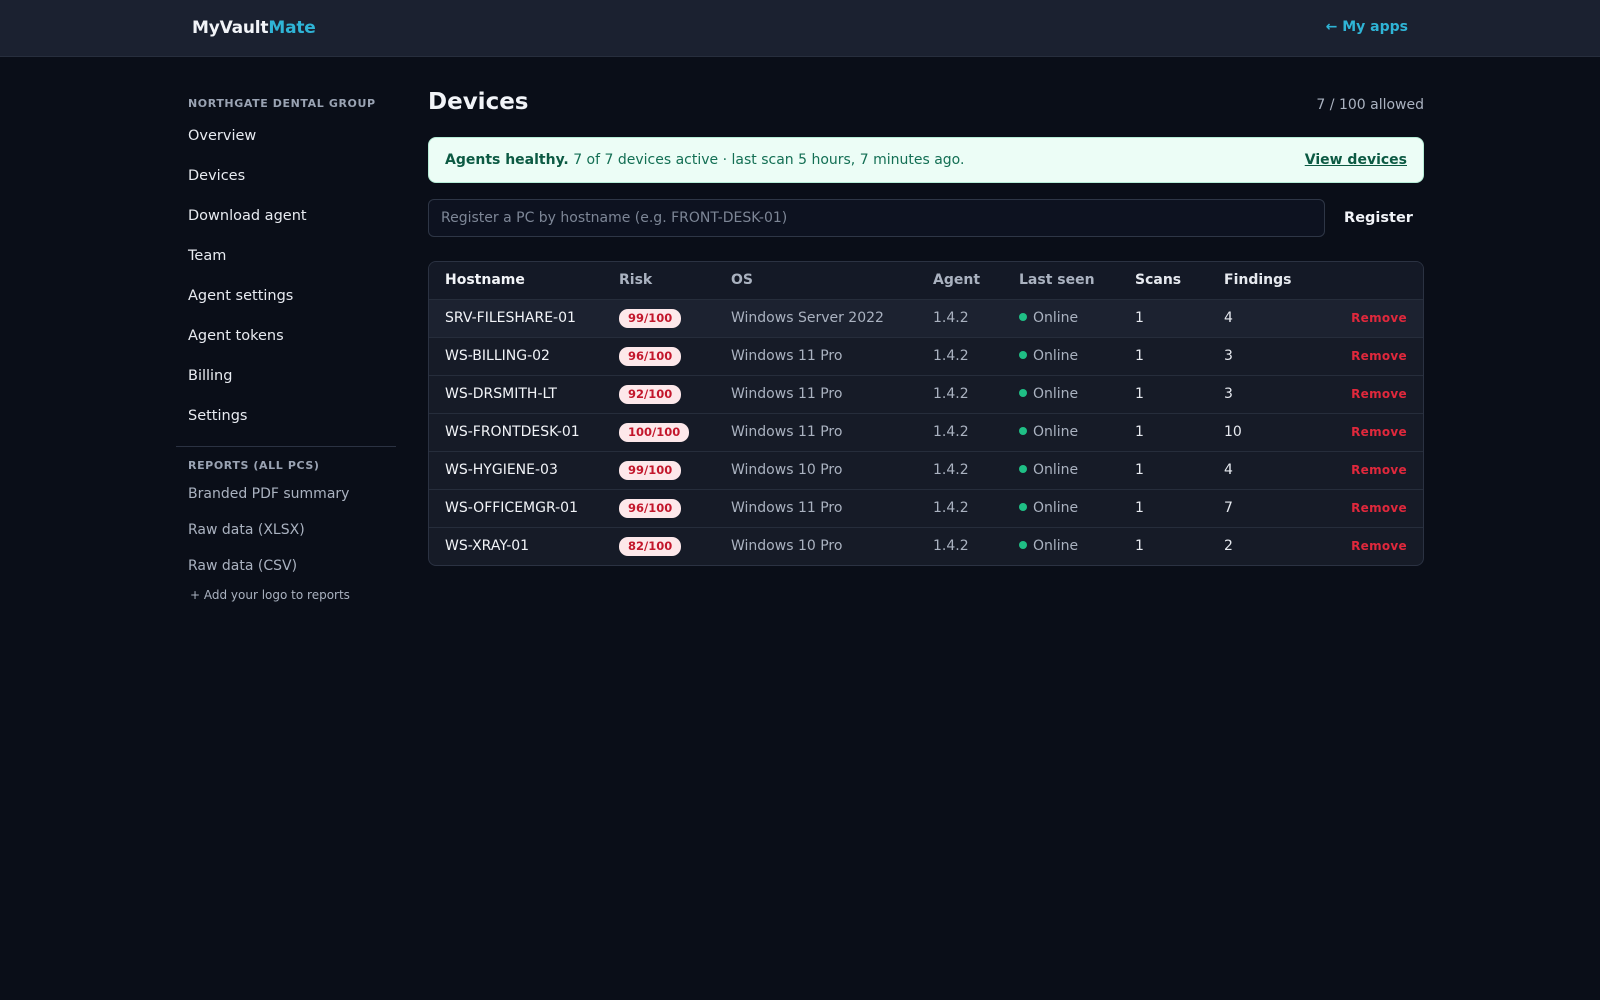  What do you see at coordinates (286, 176) in the screenshot?
I see `sidebar-item-devices: Devices` at bounding box center [286, 176].